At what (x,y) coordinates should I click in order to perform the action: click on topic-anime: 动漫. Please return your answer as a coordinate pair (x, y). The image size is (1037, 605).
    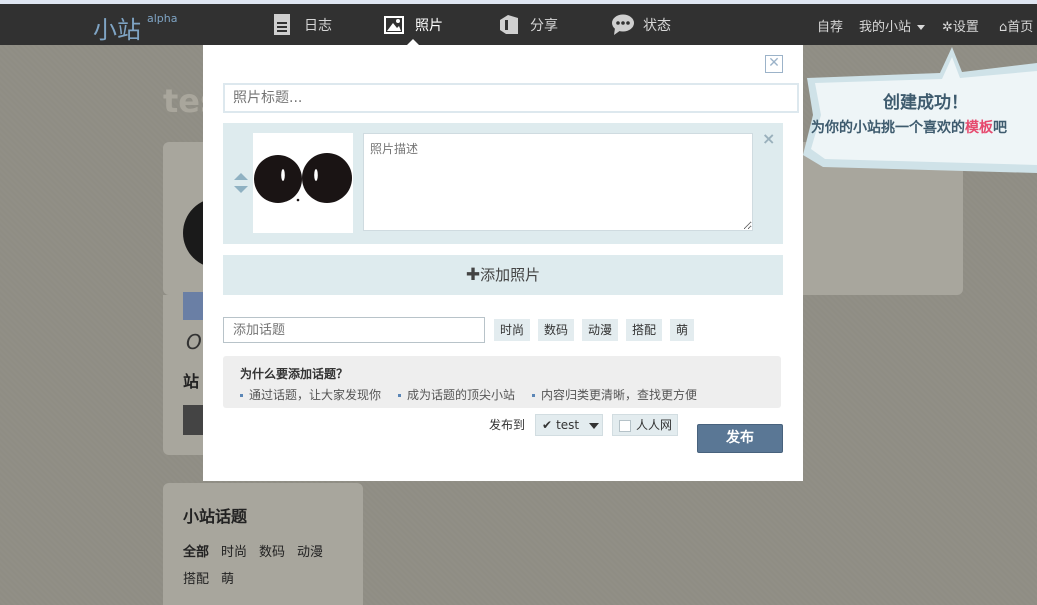
    Looking at the image, I should click on (310, 550).